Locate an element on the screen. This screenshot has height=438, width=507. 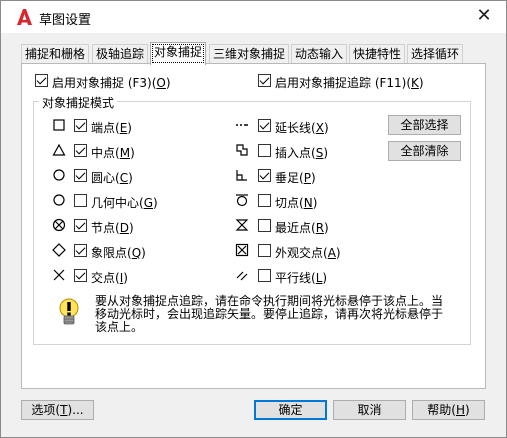
parallel-label: 平行线(L) is located at coordinates (301, 277).